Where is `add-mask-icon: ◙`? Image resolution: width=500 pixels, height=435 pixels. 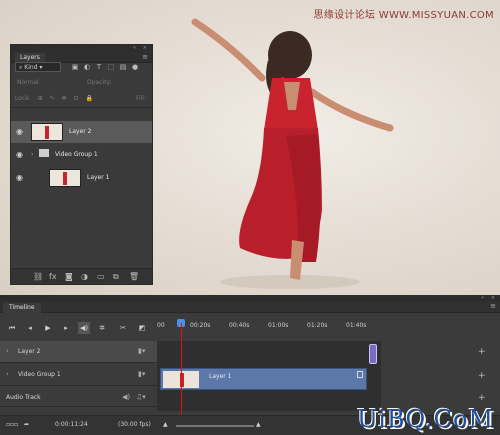 add-mask-icon: ◙ is located at coordinates (69, 276).